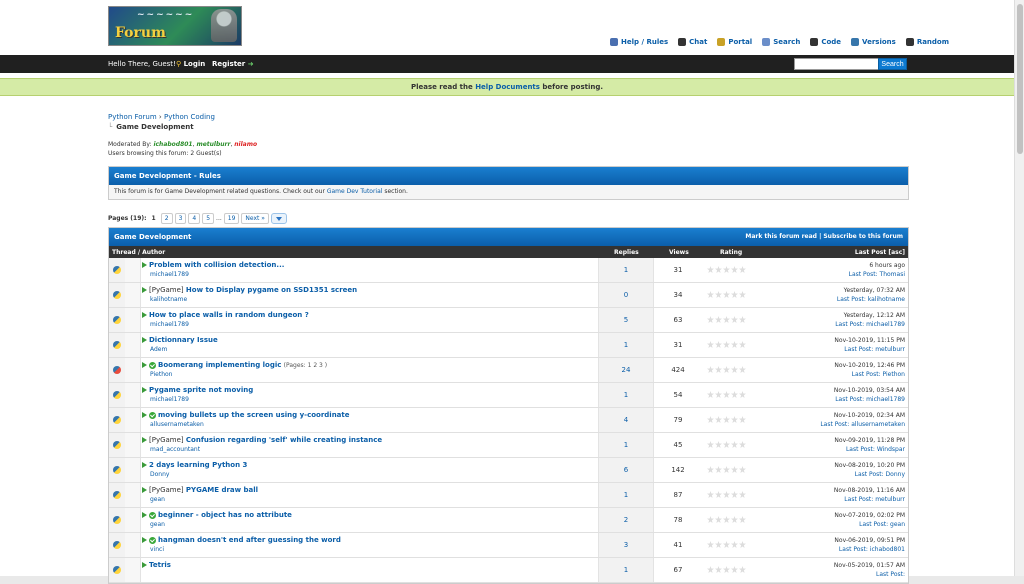  I want to click on last-post-date: Nov-10-2019, 12:46 PM, so click(869, 365).